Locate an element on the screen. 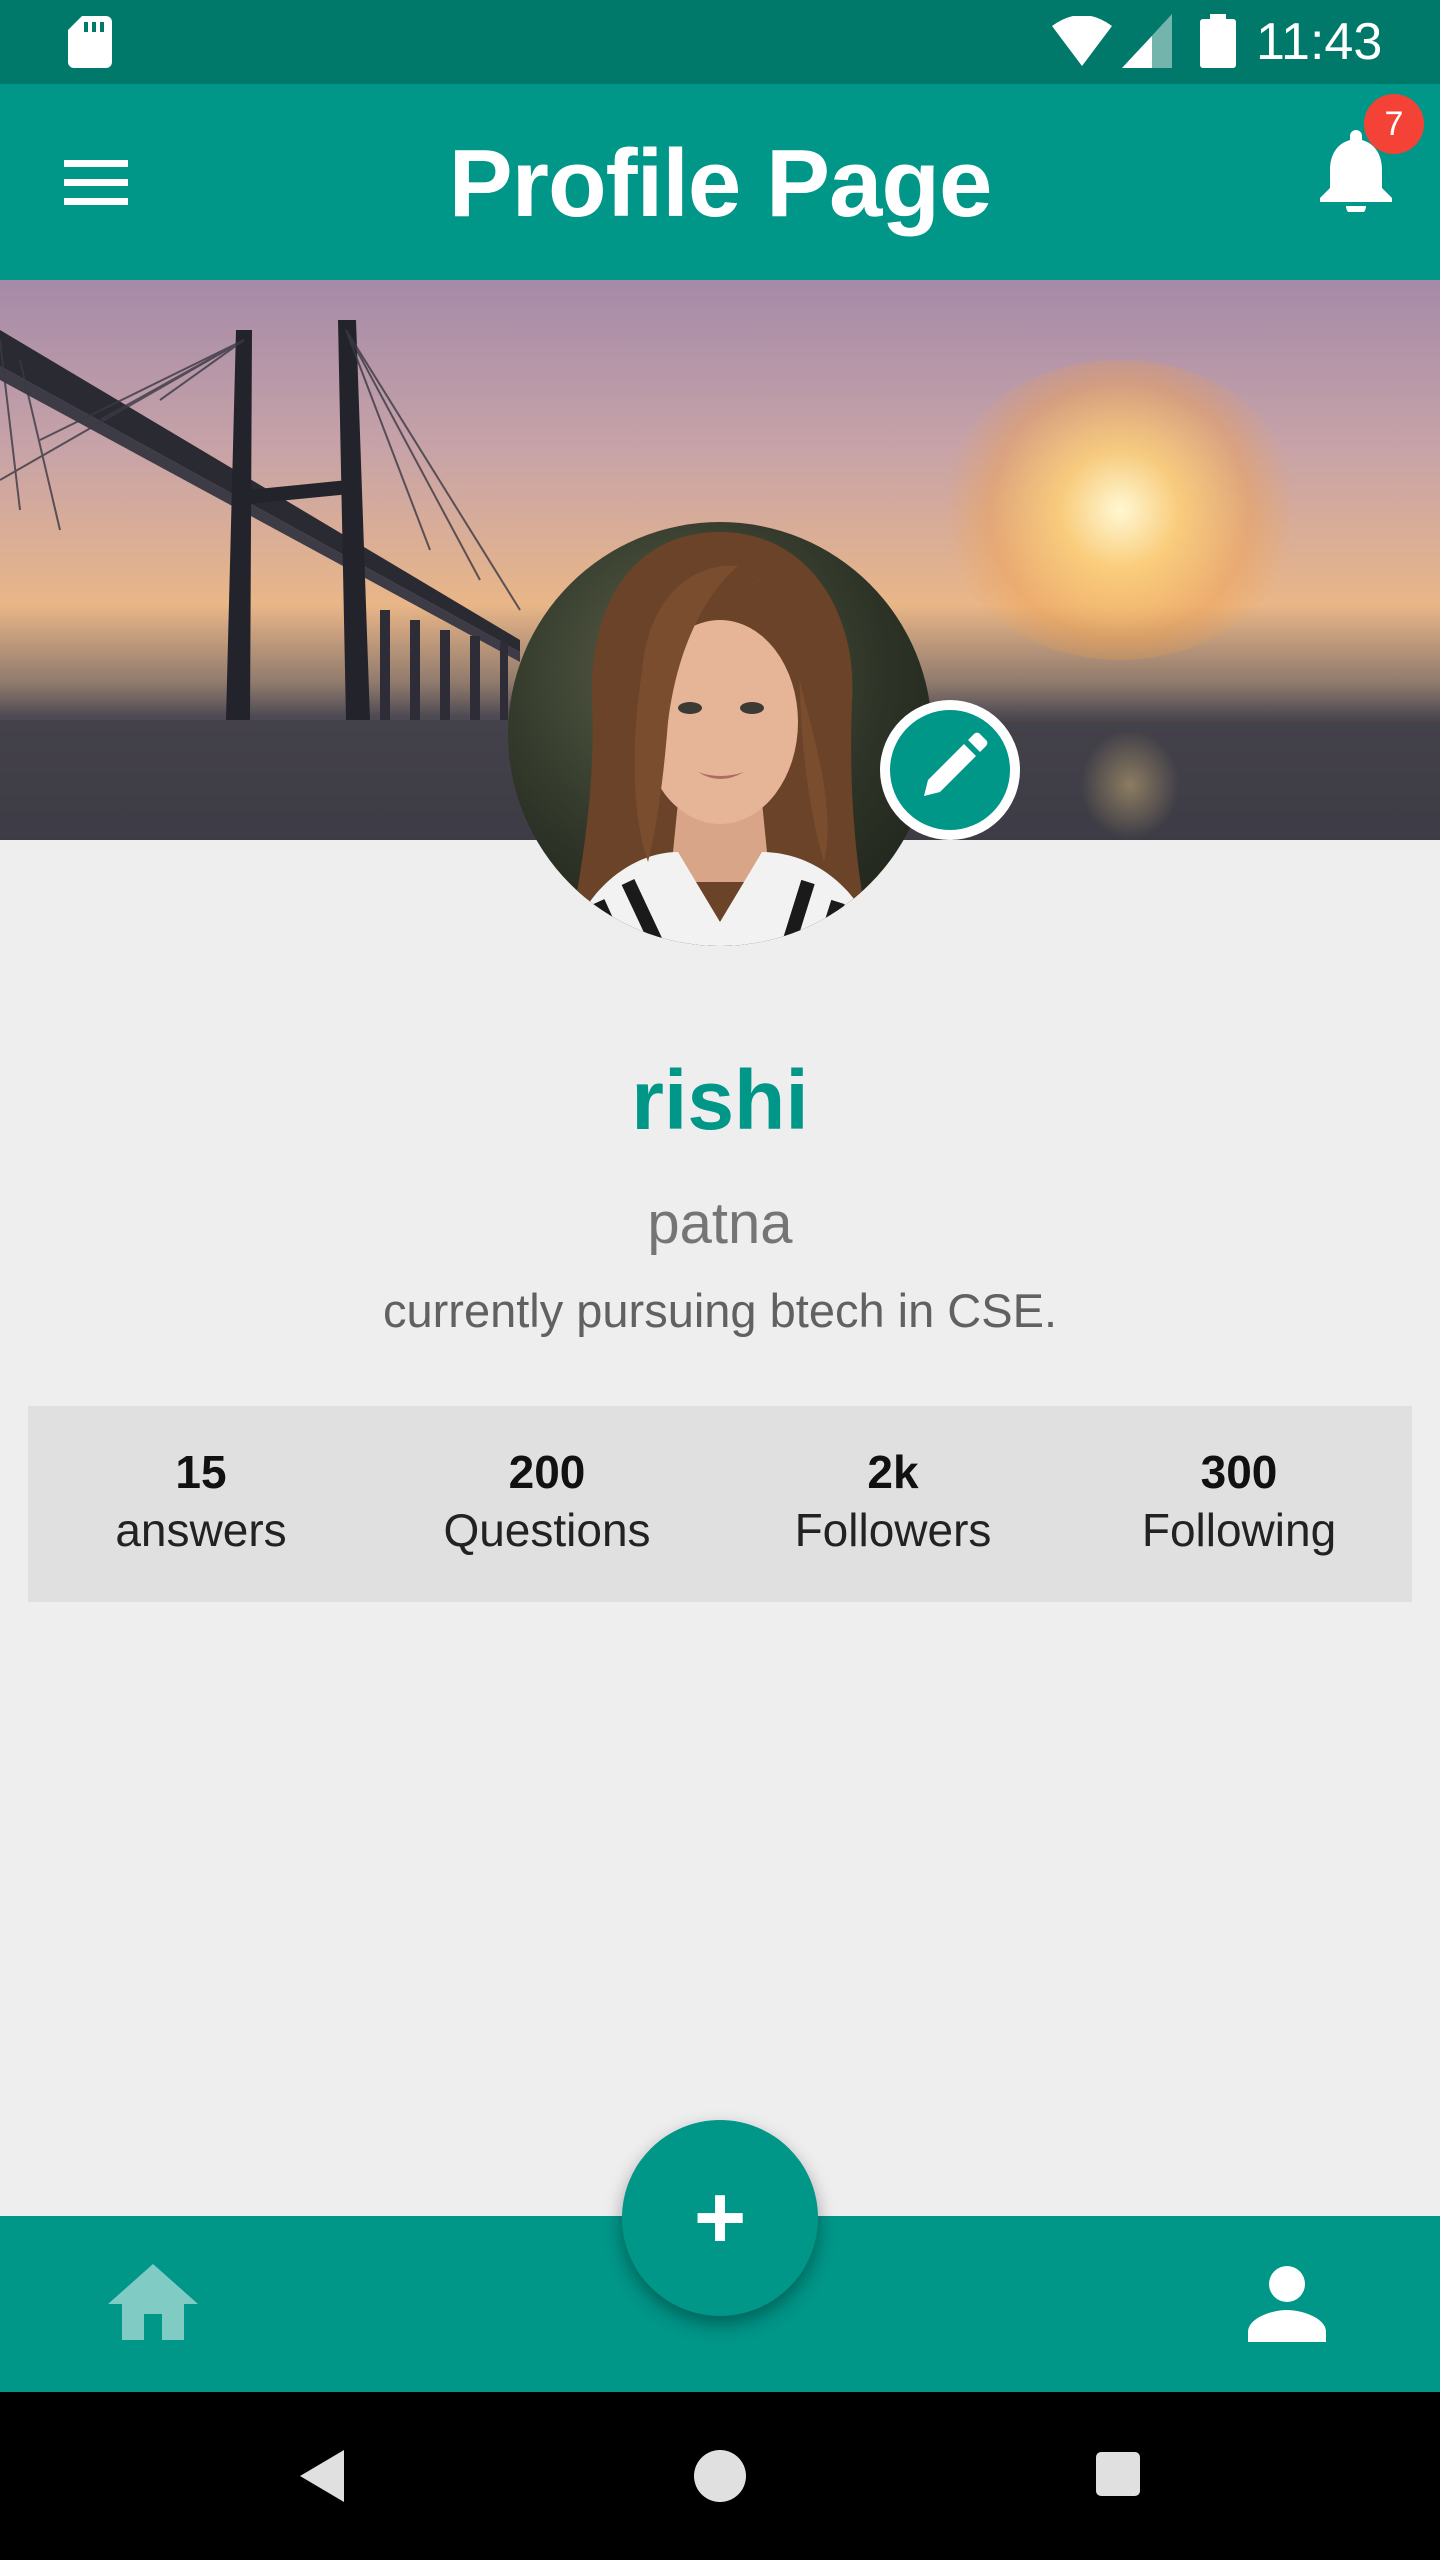 This screenshot has height=2560, width=1440. stat-value: 200 is located at coordinates (547, 1472).